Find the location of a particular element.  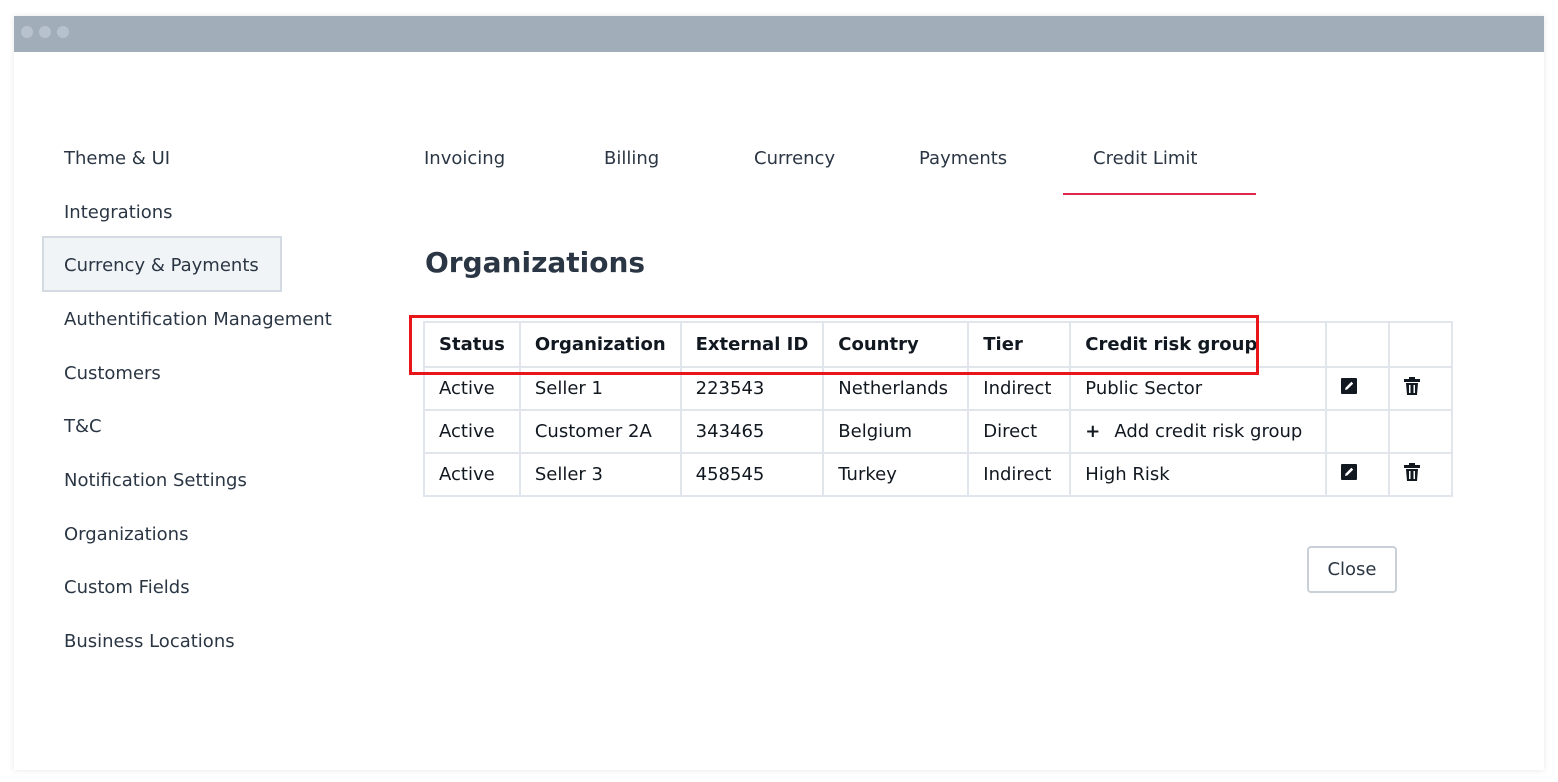

sidebar-item-business-locations: Business Locations is located at coordinates (149, 641).